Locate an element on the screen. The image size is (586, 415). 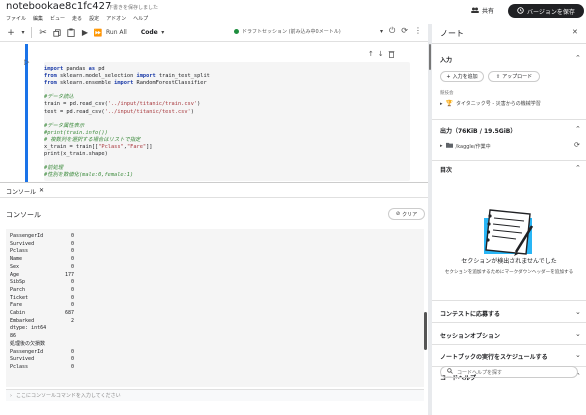
menu-addons: アドオン is located at coordinates (116, 18).